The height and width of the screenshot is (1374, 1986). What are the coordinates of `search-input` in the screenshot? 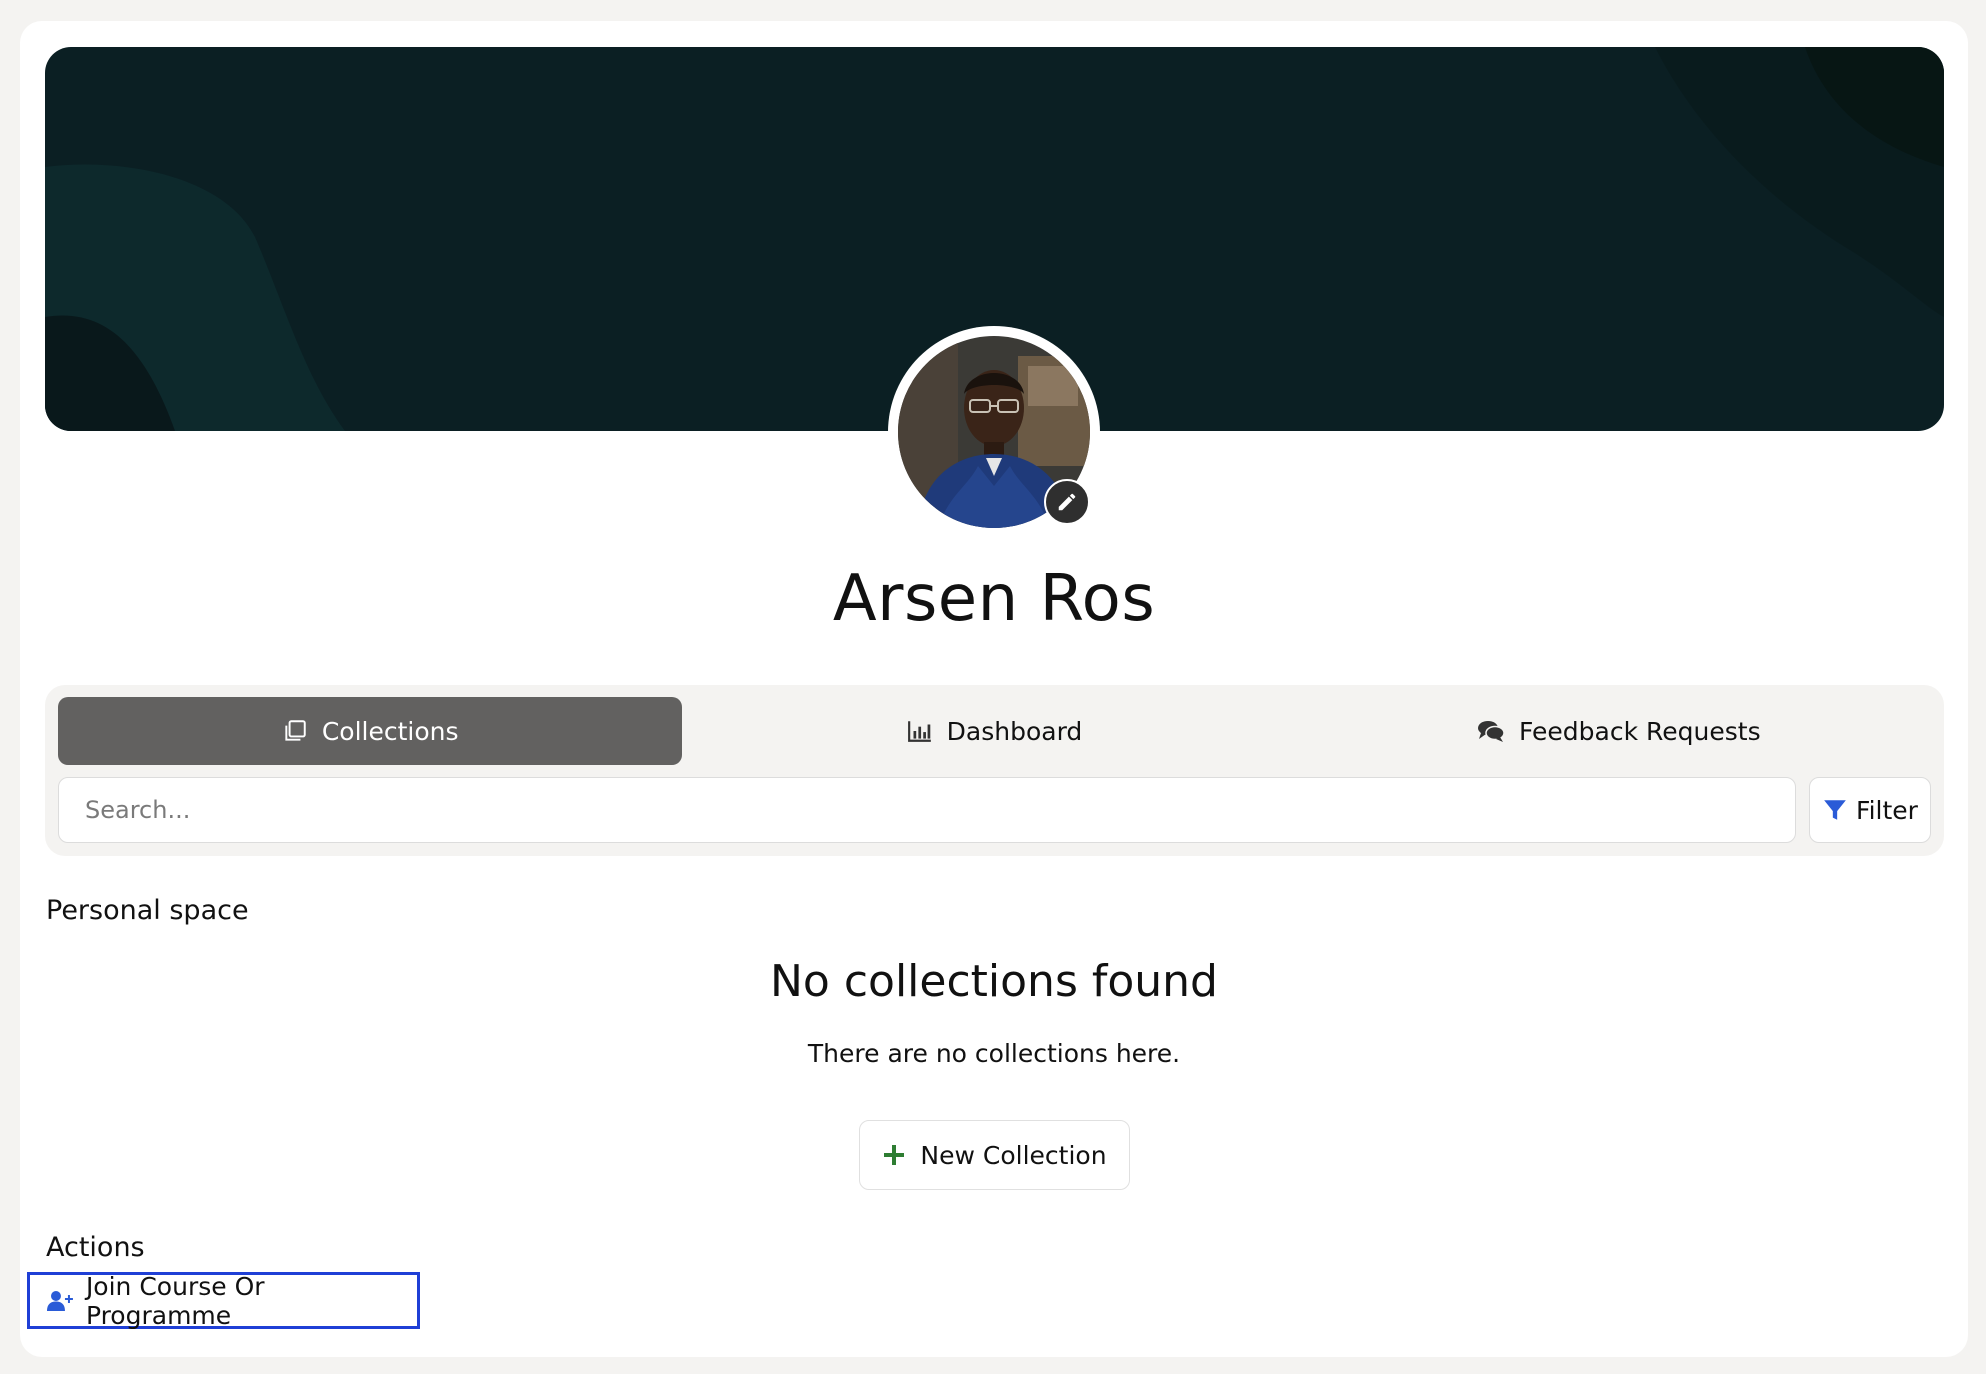 It's located at (927, 810).